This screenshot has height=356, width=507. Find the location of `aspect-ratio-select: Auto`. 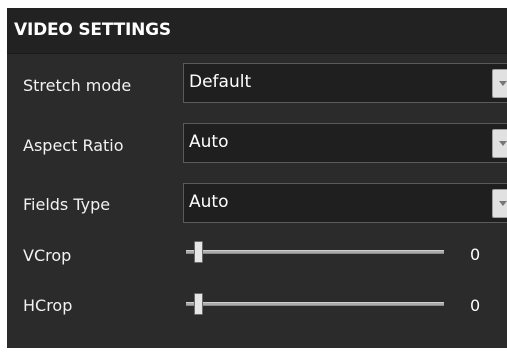

aspect-ratio-select: Auto is located at coordinates (345, 143).